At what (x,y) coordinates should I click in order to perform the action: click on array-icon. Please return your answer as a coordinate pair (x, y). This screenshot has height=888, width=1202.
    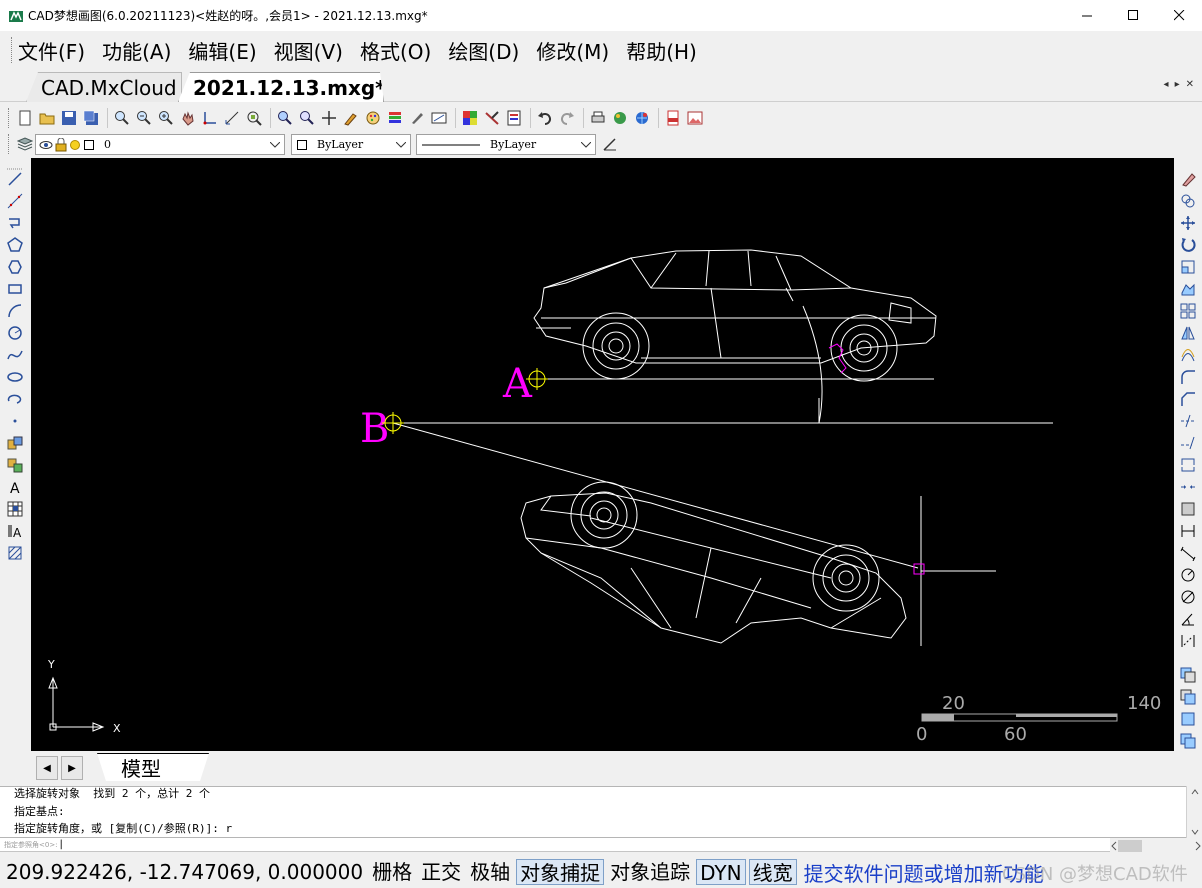
    Looking at the image, I should click on (1188, 311).